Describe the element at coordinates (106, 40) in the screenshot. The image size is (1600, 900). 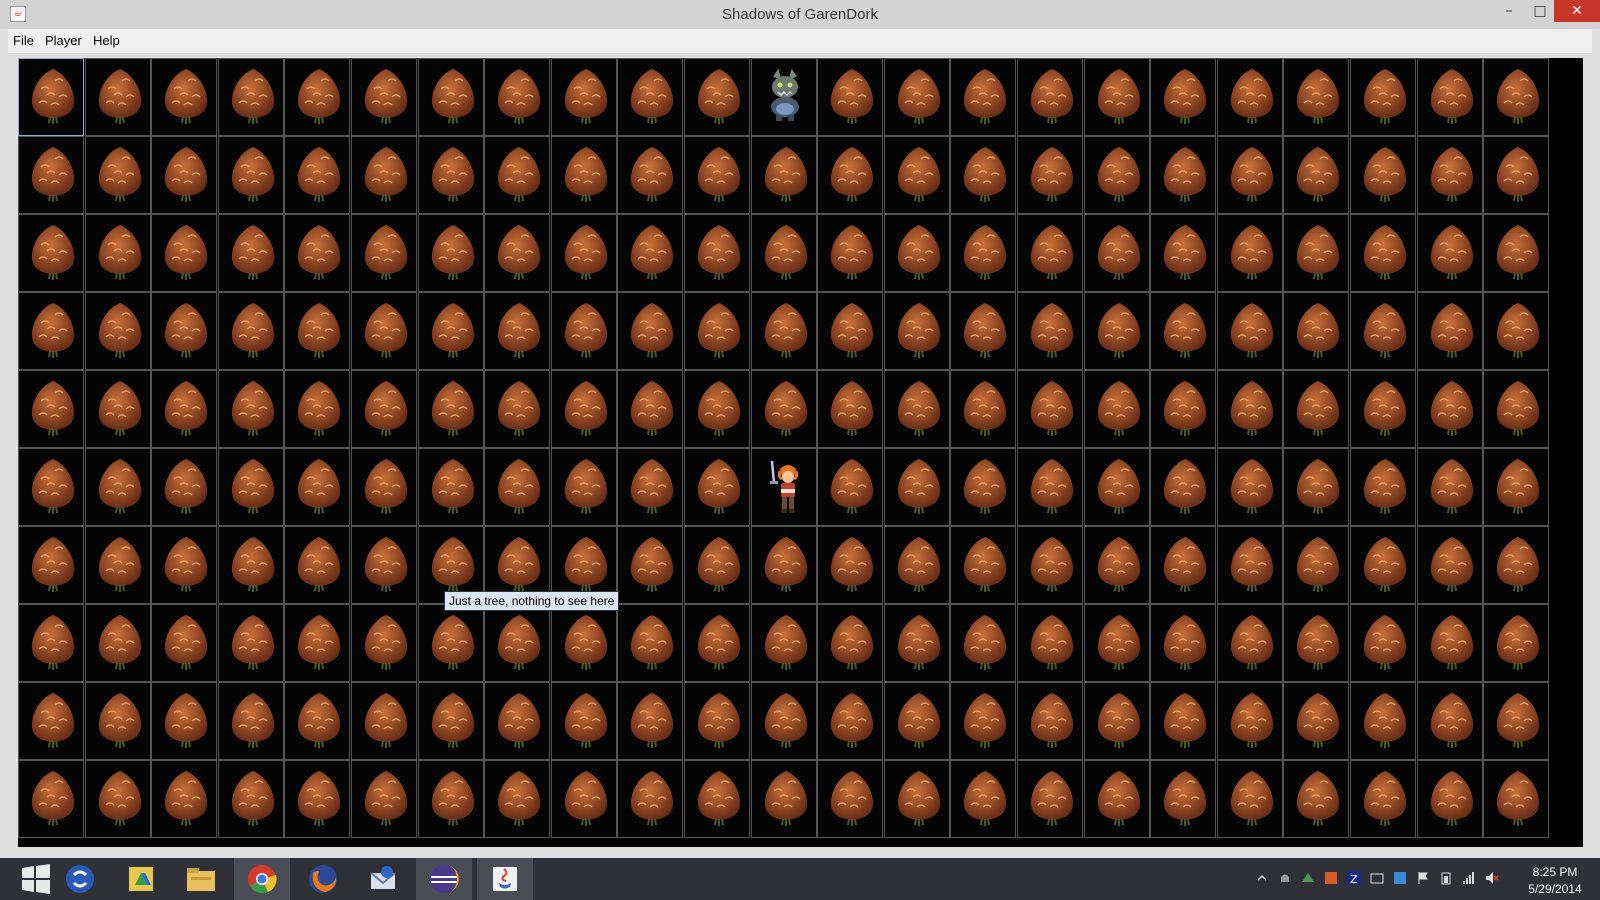
I see `menu-help: Help` at that location.